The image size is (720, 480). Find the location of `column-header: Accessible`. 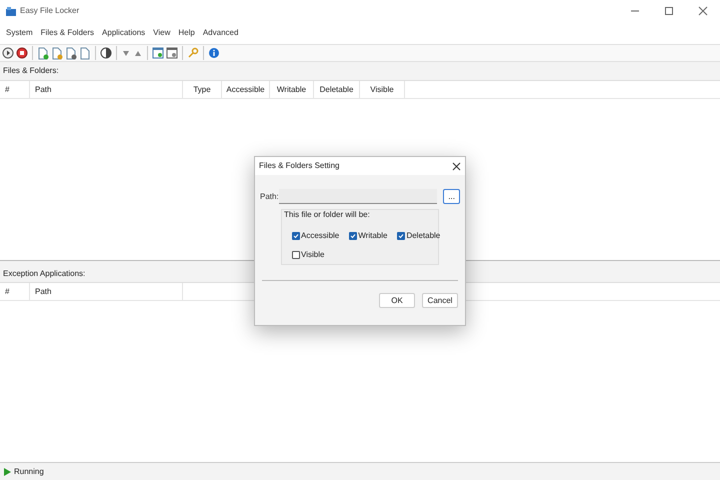

column-header: Accessible is located at coordinates (246, 89).